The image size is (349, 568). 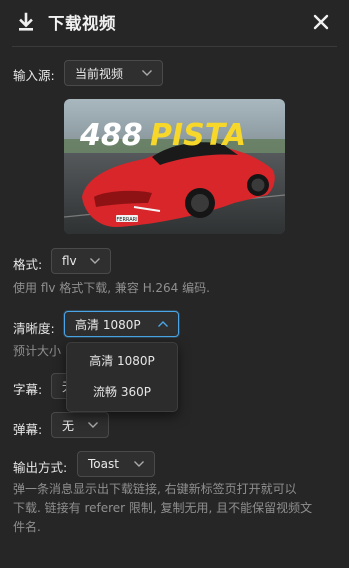 What do you see at coordinates (99, 73) in the screenshot?
I see `input-source-value: 当前视频` at bounding box center [99, 73].